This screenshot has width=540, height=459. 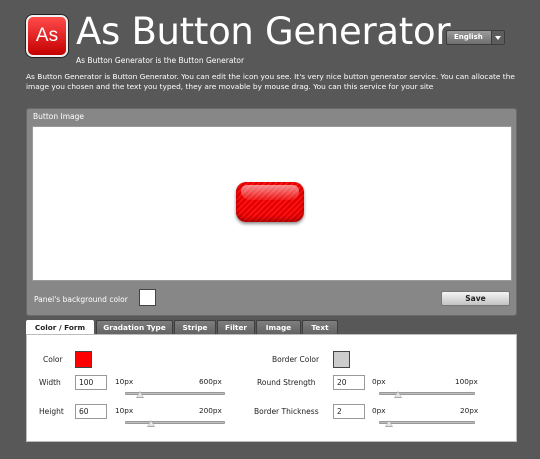 What do you see at coordinates (320, 327) in the screenshot?
I see `tab-text: Text` at bounding box center [320, 327].